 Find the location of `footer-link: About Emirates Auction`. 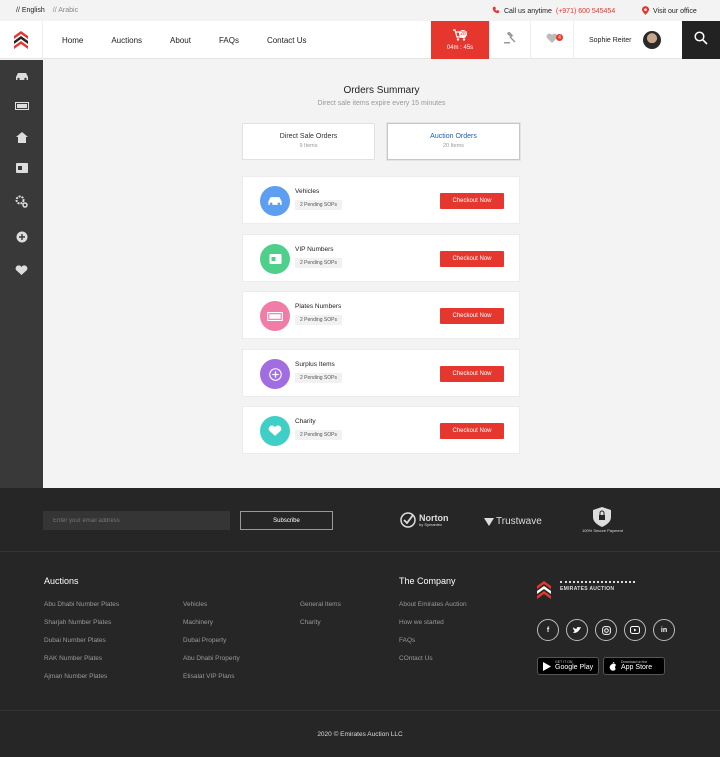

footer-link: About Emirates Auction is located at coordinates (433, 604).